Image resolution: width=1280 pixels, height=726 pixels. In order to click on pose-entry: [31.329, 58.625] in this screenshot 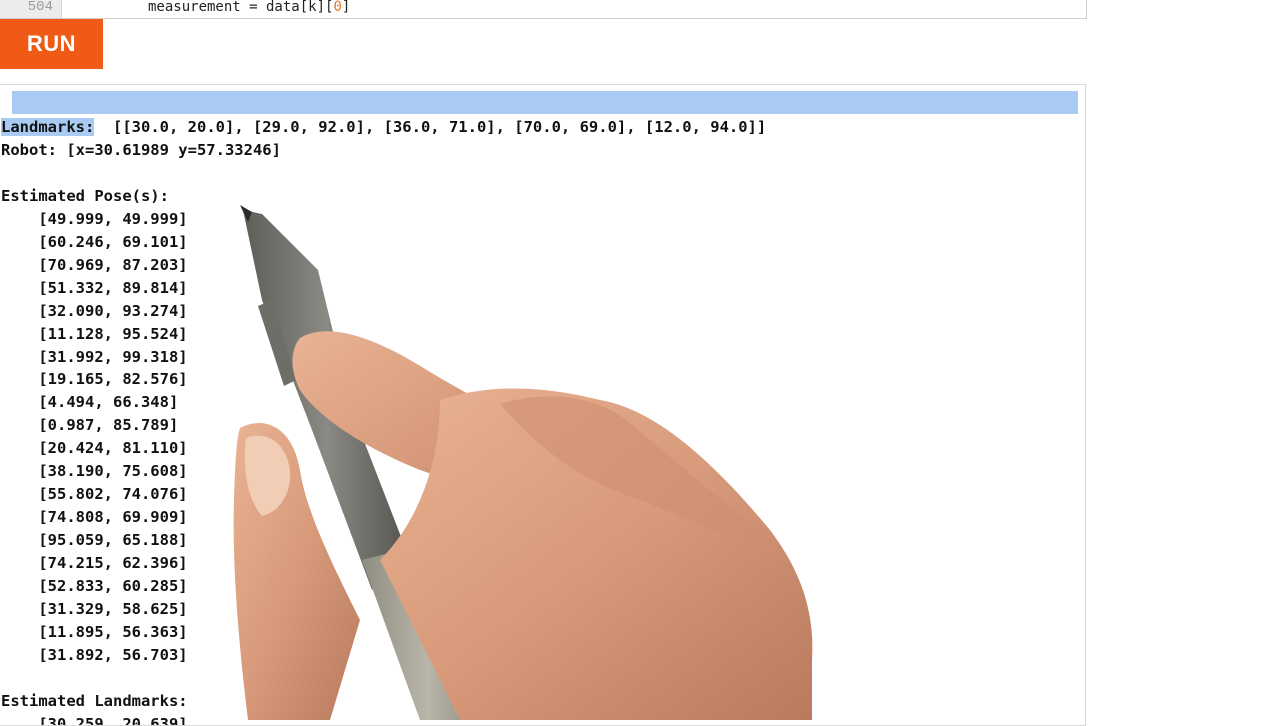, I will do `click(94, 609)`.